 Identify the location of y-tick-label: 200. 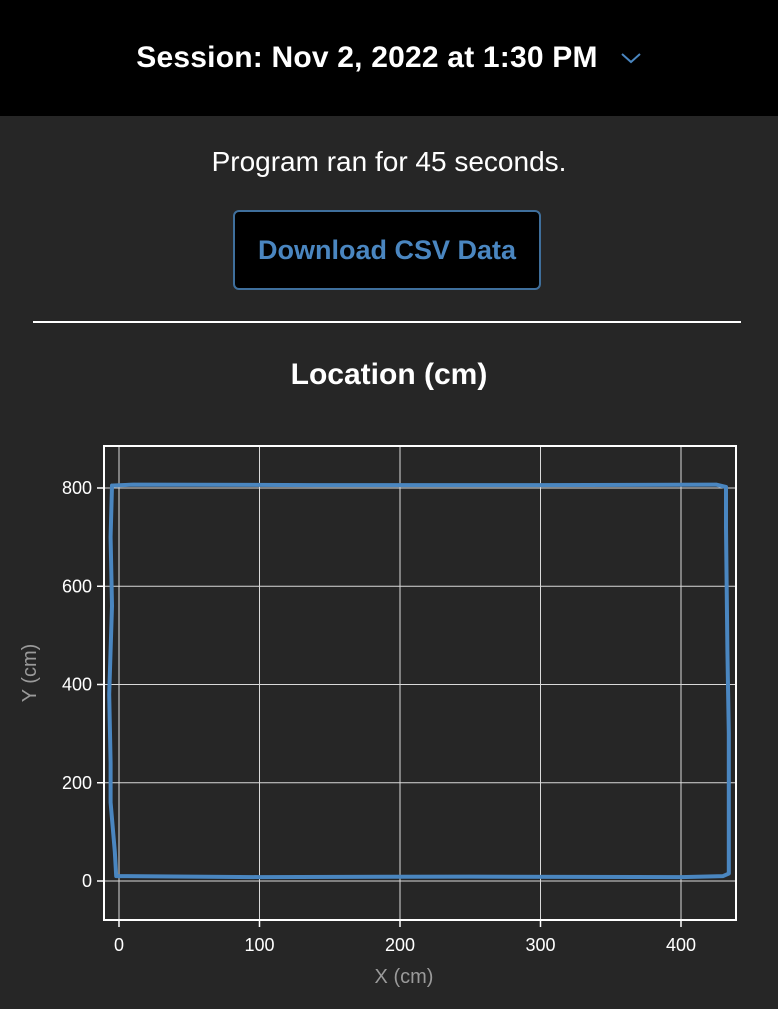
(77, 783).